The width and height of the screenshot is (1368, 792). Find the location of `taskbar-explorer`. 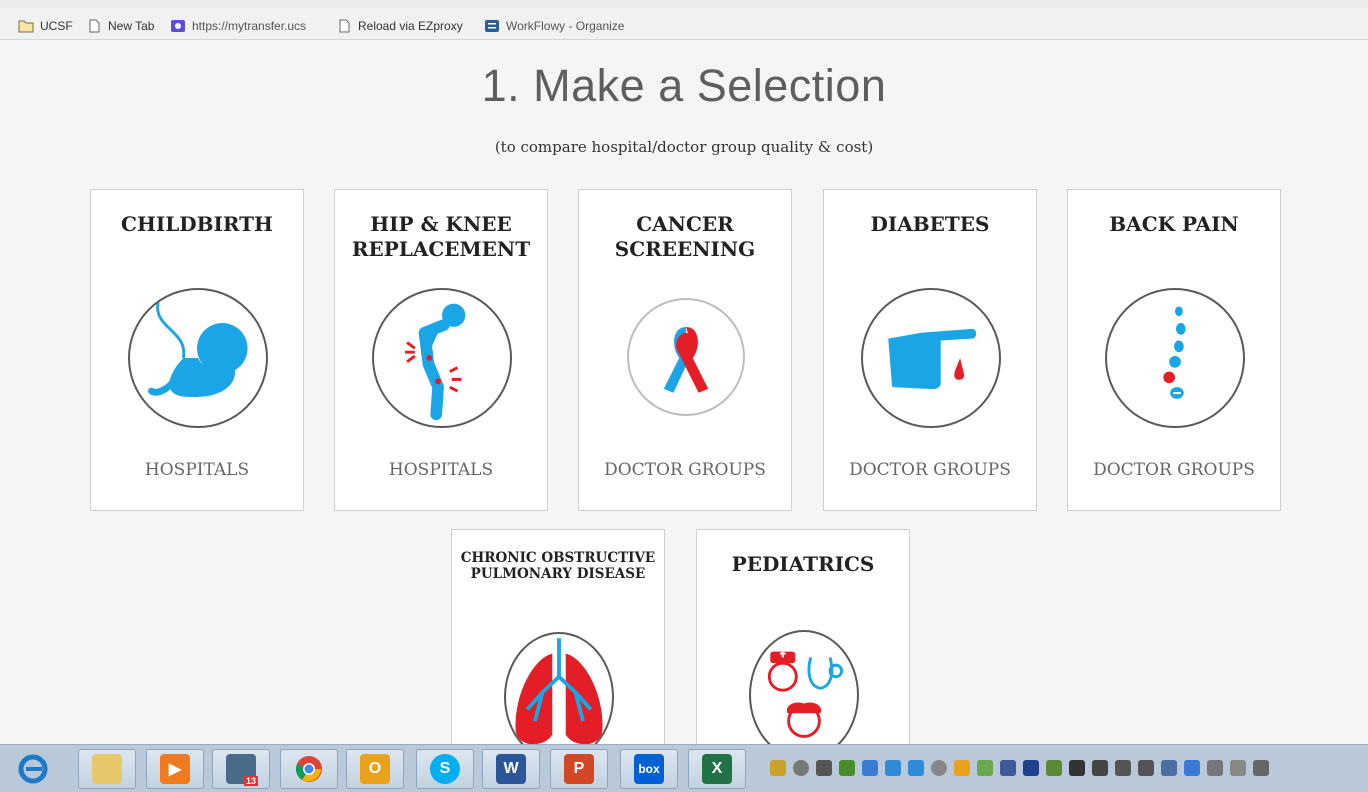

taskbar-explorer is located at coordinates (107, 769).